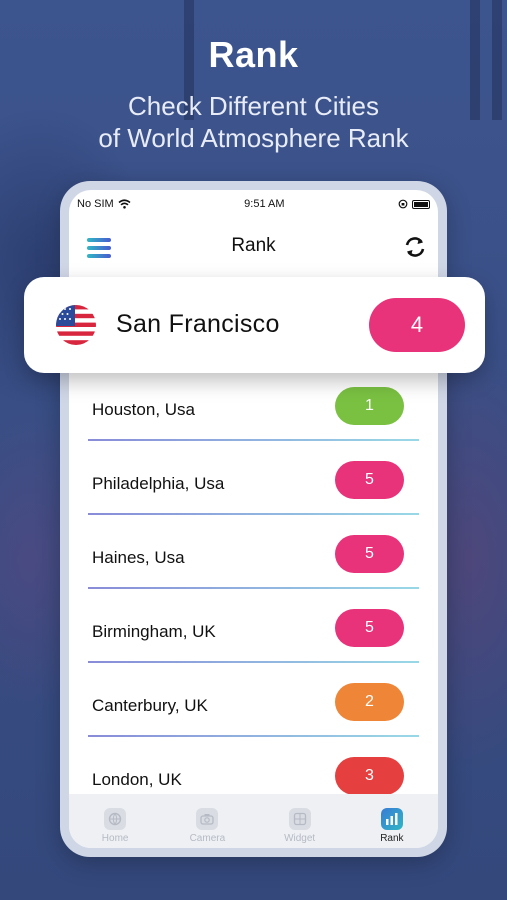  I want to click on status-bar: No SIM 9:51 AM, so click(253, 204).